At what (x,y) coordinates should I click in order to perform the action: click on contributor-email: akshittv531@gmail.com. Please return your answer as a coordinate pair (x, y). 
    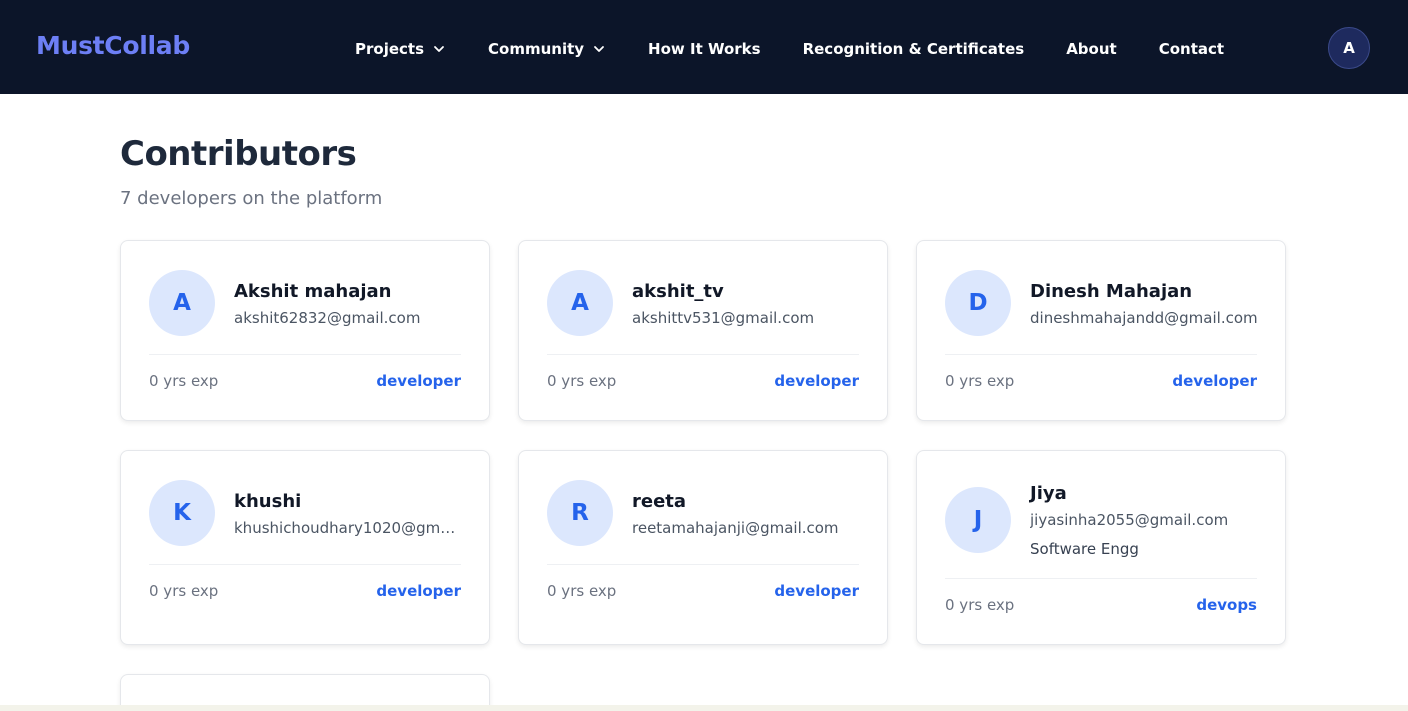
    Looking at the image, I should click on (723, 318).